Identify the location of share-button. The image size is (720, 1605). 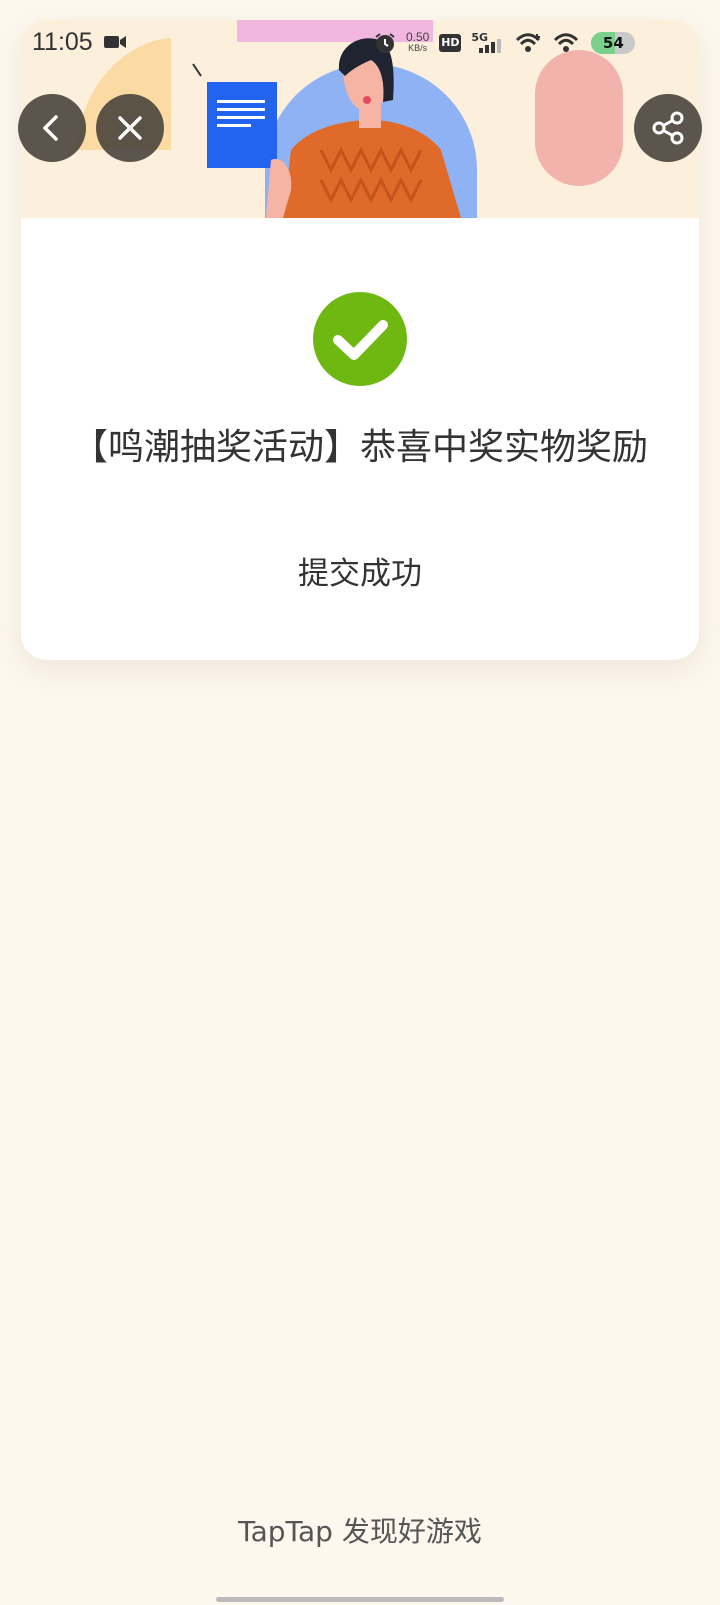
(668, 128).